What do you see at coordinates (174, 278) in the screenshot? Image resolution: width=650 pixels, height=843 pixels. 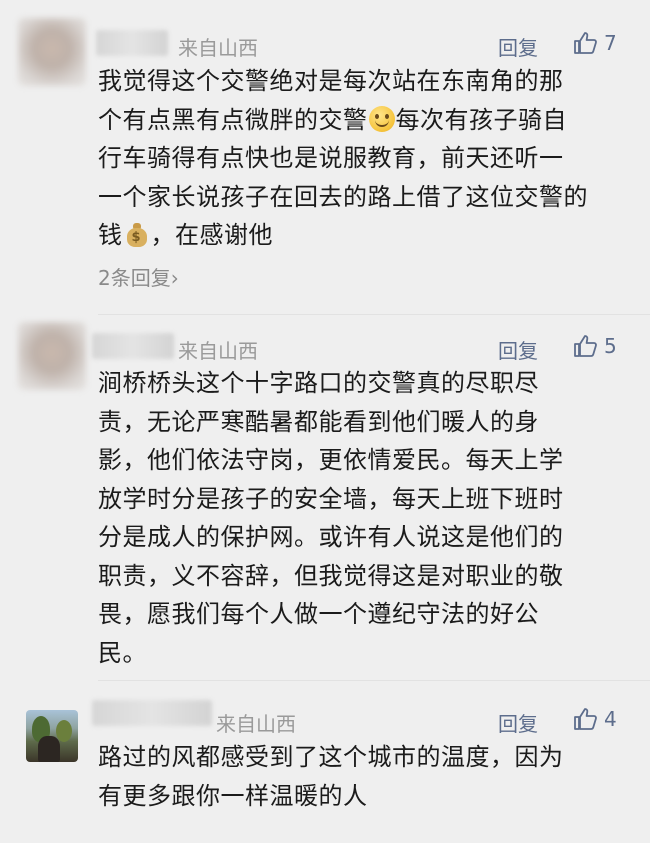 I see `chevron-right-icon: ›` at bounding box center [174, 278].